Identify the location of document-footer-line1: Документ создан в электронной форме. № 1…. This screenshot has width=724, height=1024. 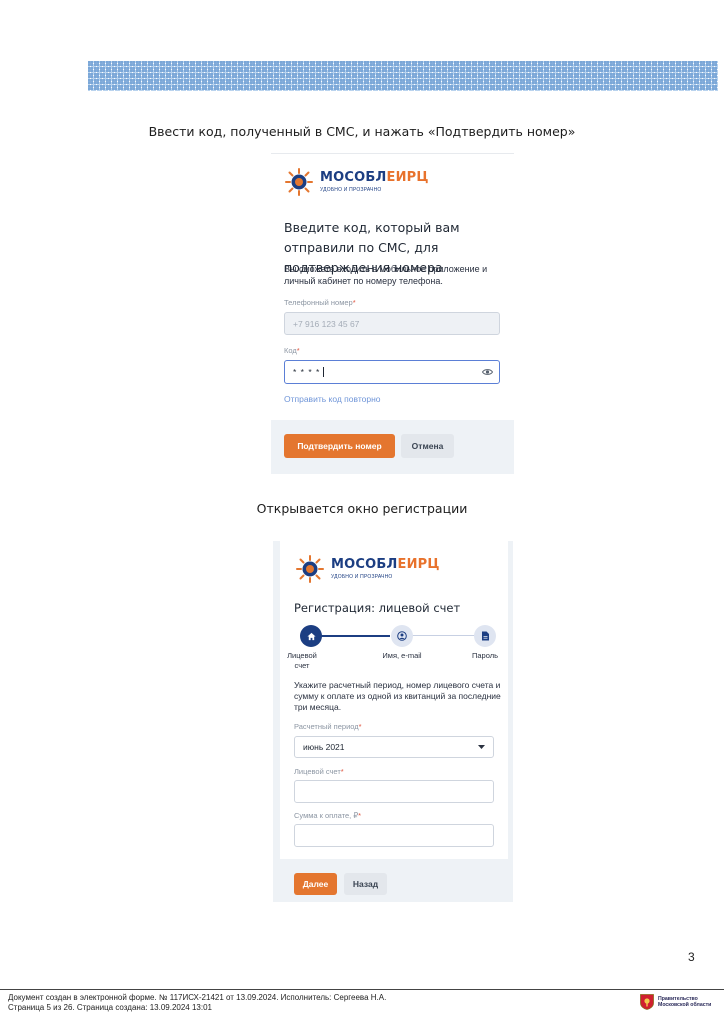
(197, 997).